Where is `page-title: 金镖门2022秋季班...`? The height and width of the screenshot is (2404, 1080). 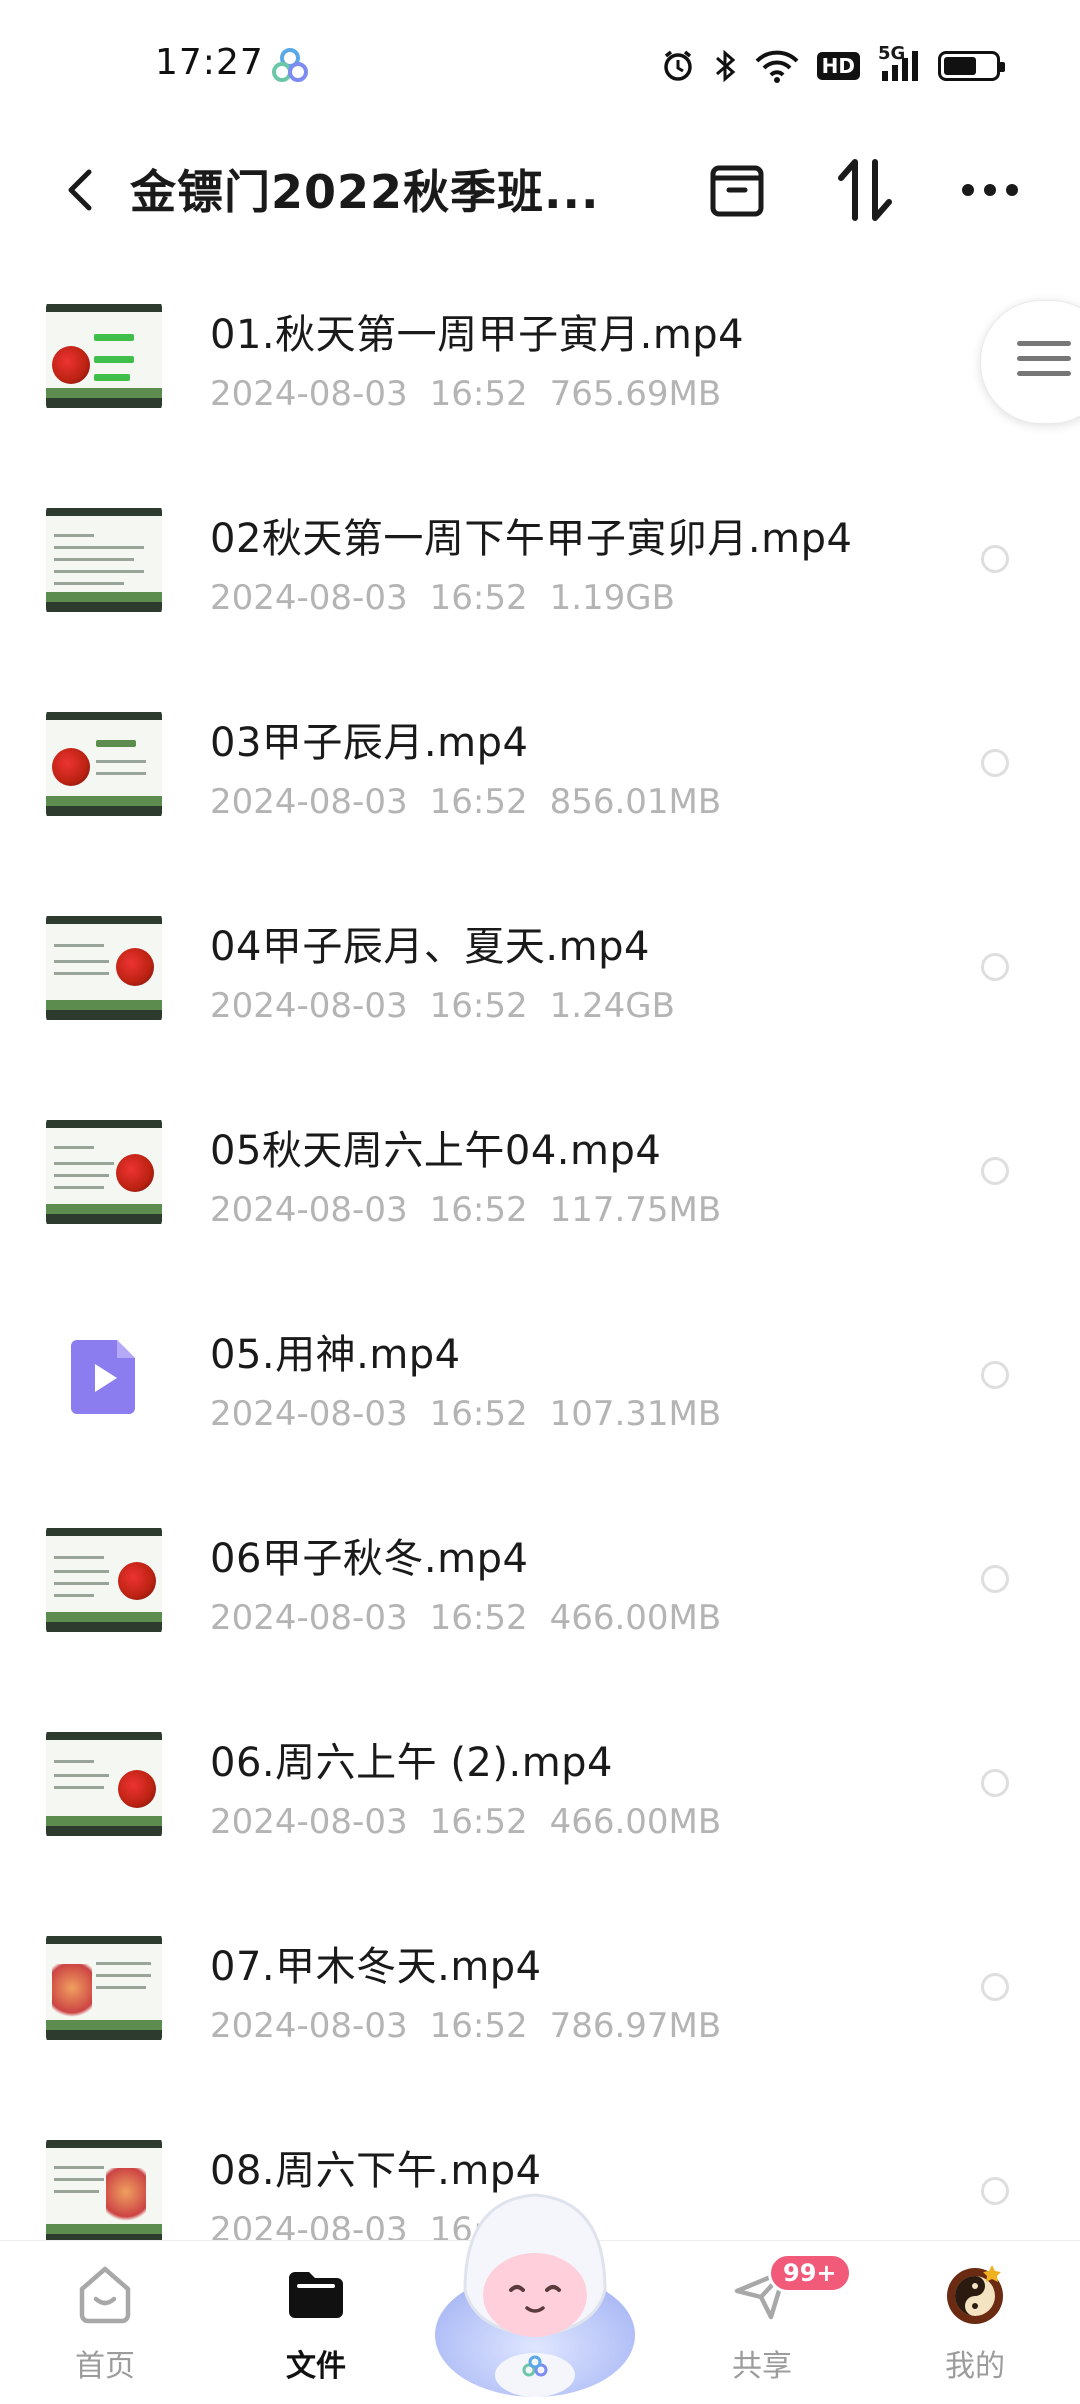 page-title: 金镖门2022秋季班... is located at coordinates (365, 192).